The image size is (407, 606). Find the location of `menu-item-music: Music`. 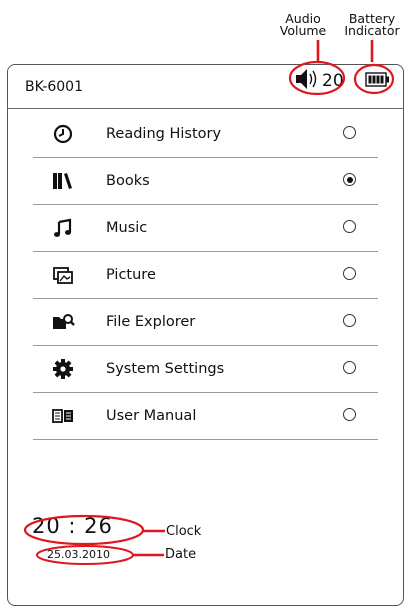

menu-item-music: Music is located at coordinates (205, 228).